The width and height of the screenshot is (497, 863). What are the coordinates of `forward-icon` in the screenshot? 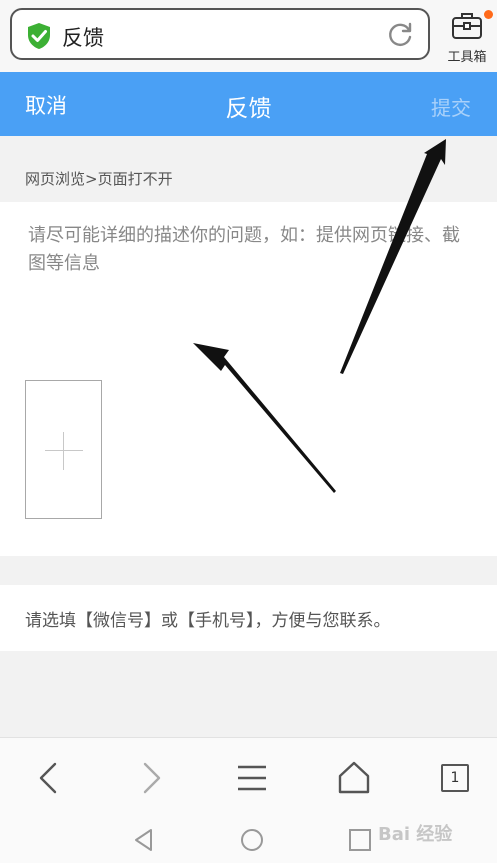 It's located at (151, 778).